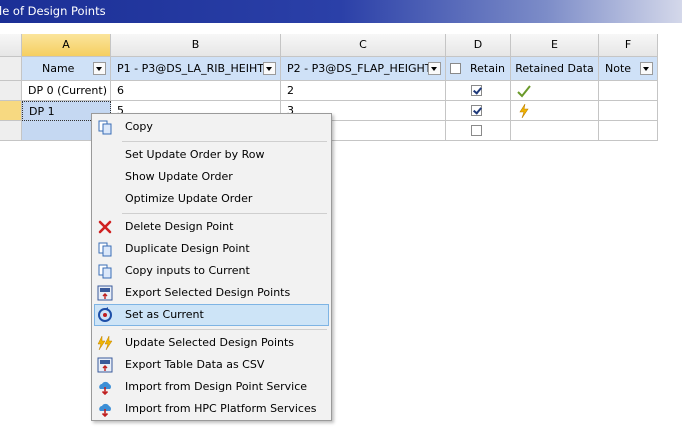 The image size is (682, 447). I want to click on menu-item-show-update-order: Show Update Order, so click(211, 177).